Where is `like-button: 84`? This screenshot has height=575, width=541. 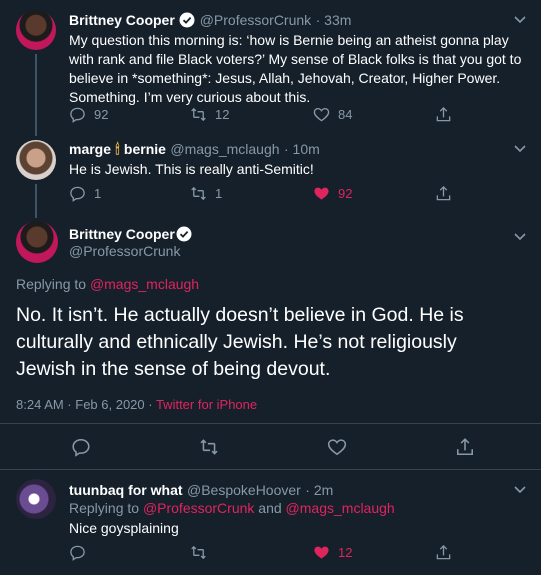 like-button: 84 is located at coordinates (332, 114).